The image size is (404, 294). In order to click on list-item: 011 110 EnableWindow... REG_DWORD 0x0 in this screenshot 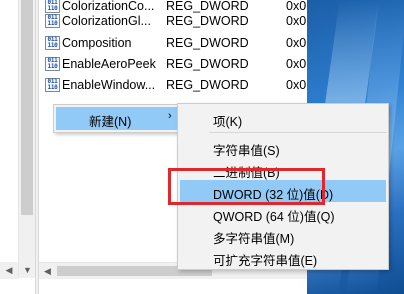, I will do `click(173, 84)`.